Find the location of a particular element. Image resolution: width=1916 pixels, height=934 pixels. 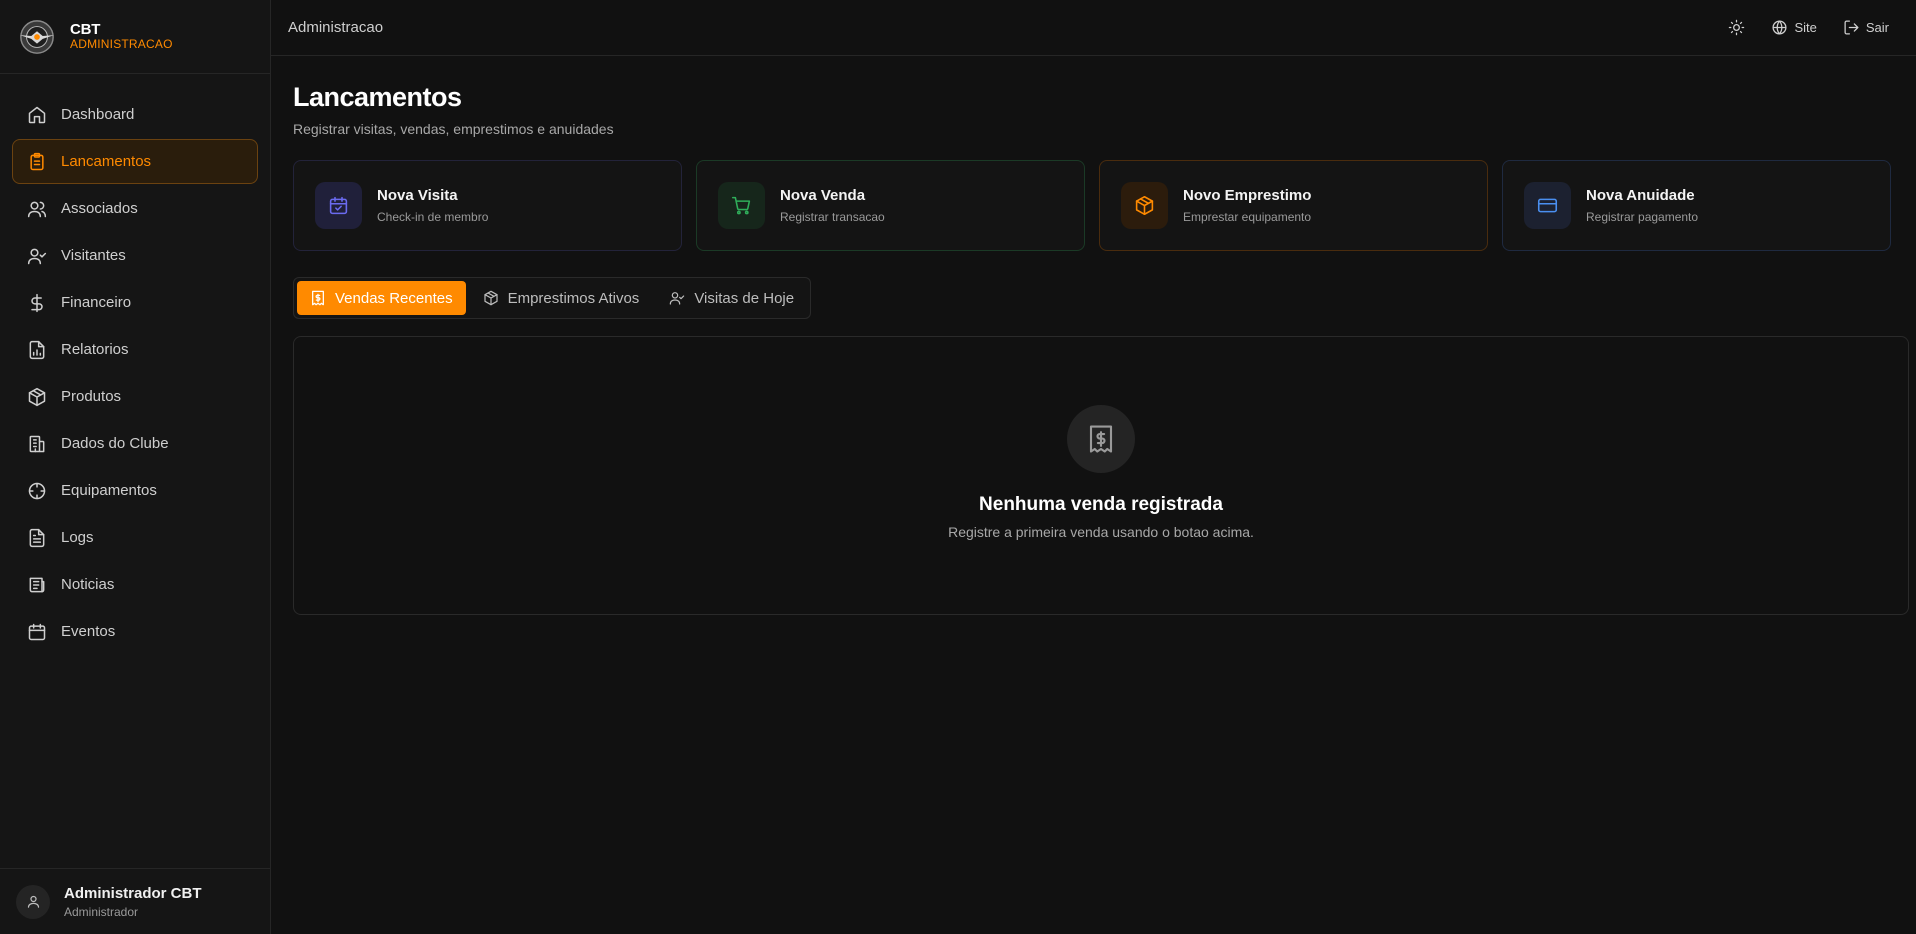

empty-state-icon-box is located at coordinates (1101, 439).